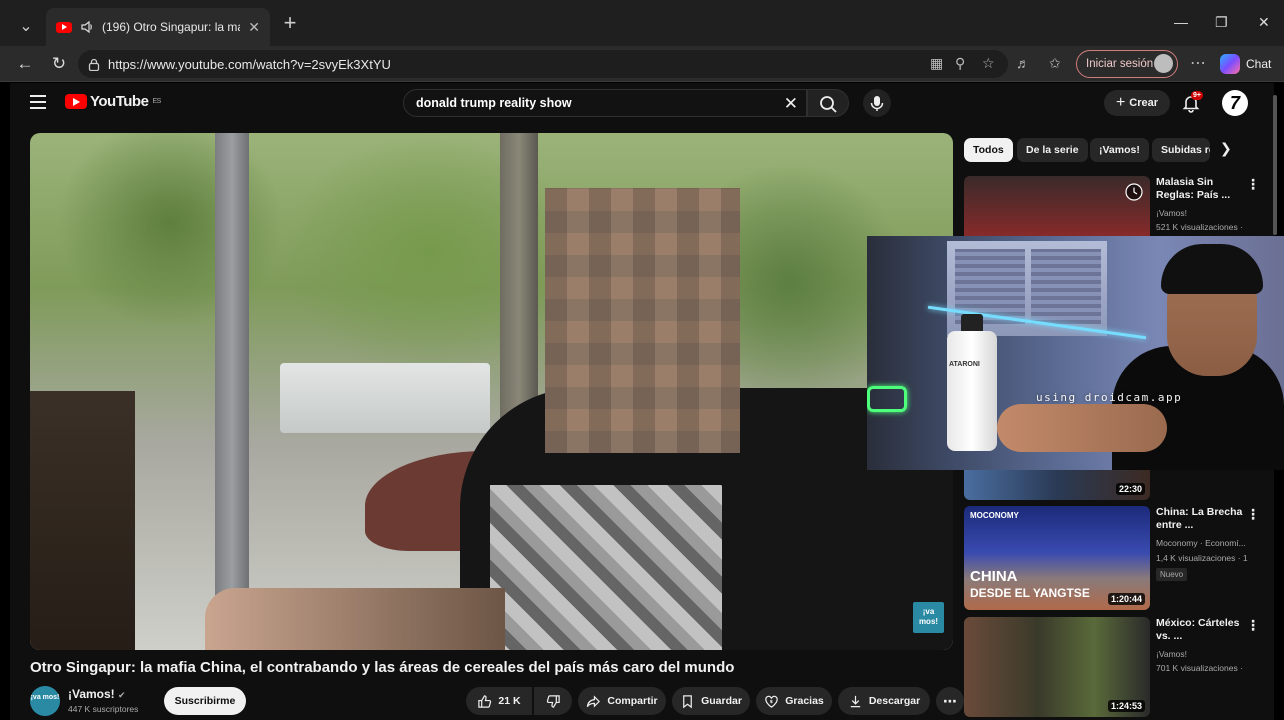 This screenshot has width=1284, height=720. Describe the element at coordinates (1057, 558) in the screenshot. I see `recommendation-thumbnail: MOCONOMY CHINA DESDE EL YANGTSE 1:20:44` at that location.